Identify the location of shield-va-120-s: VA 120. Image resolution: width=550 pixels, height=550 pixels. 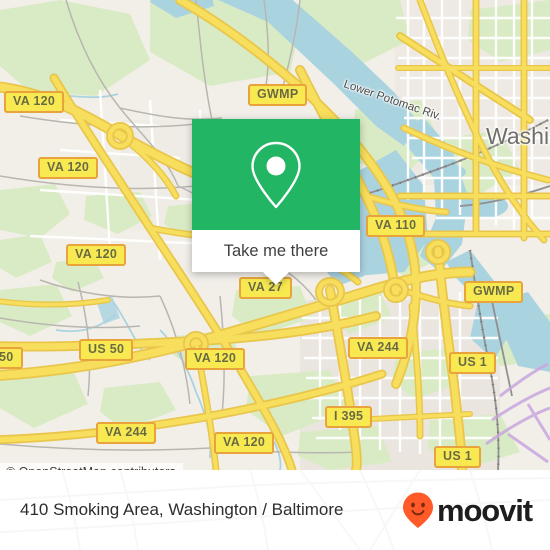
(215, 359).